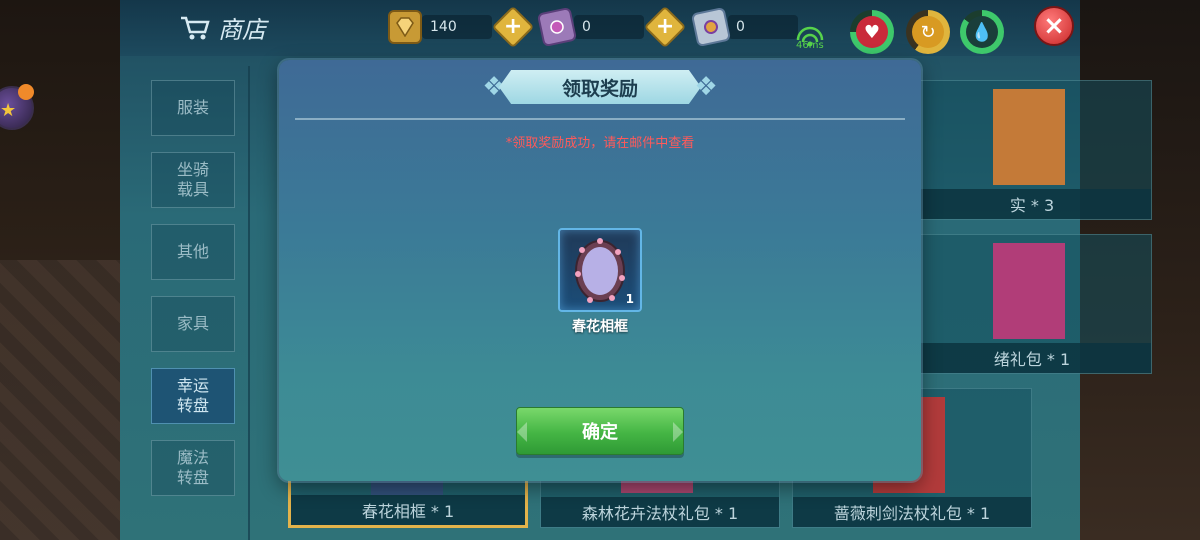 The height and width of the screenshot is (540, 1200). What do you see at coordinates (1029, 291) in the screenshot?
I see `gift-pack-thumbnail` at bounding box center [1029, 291].